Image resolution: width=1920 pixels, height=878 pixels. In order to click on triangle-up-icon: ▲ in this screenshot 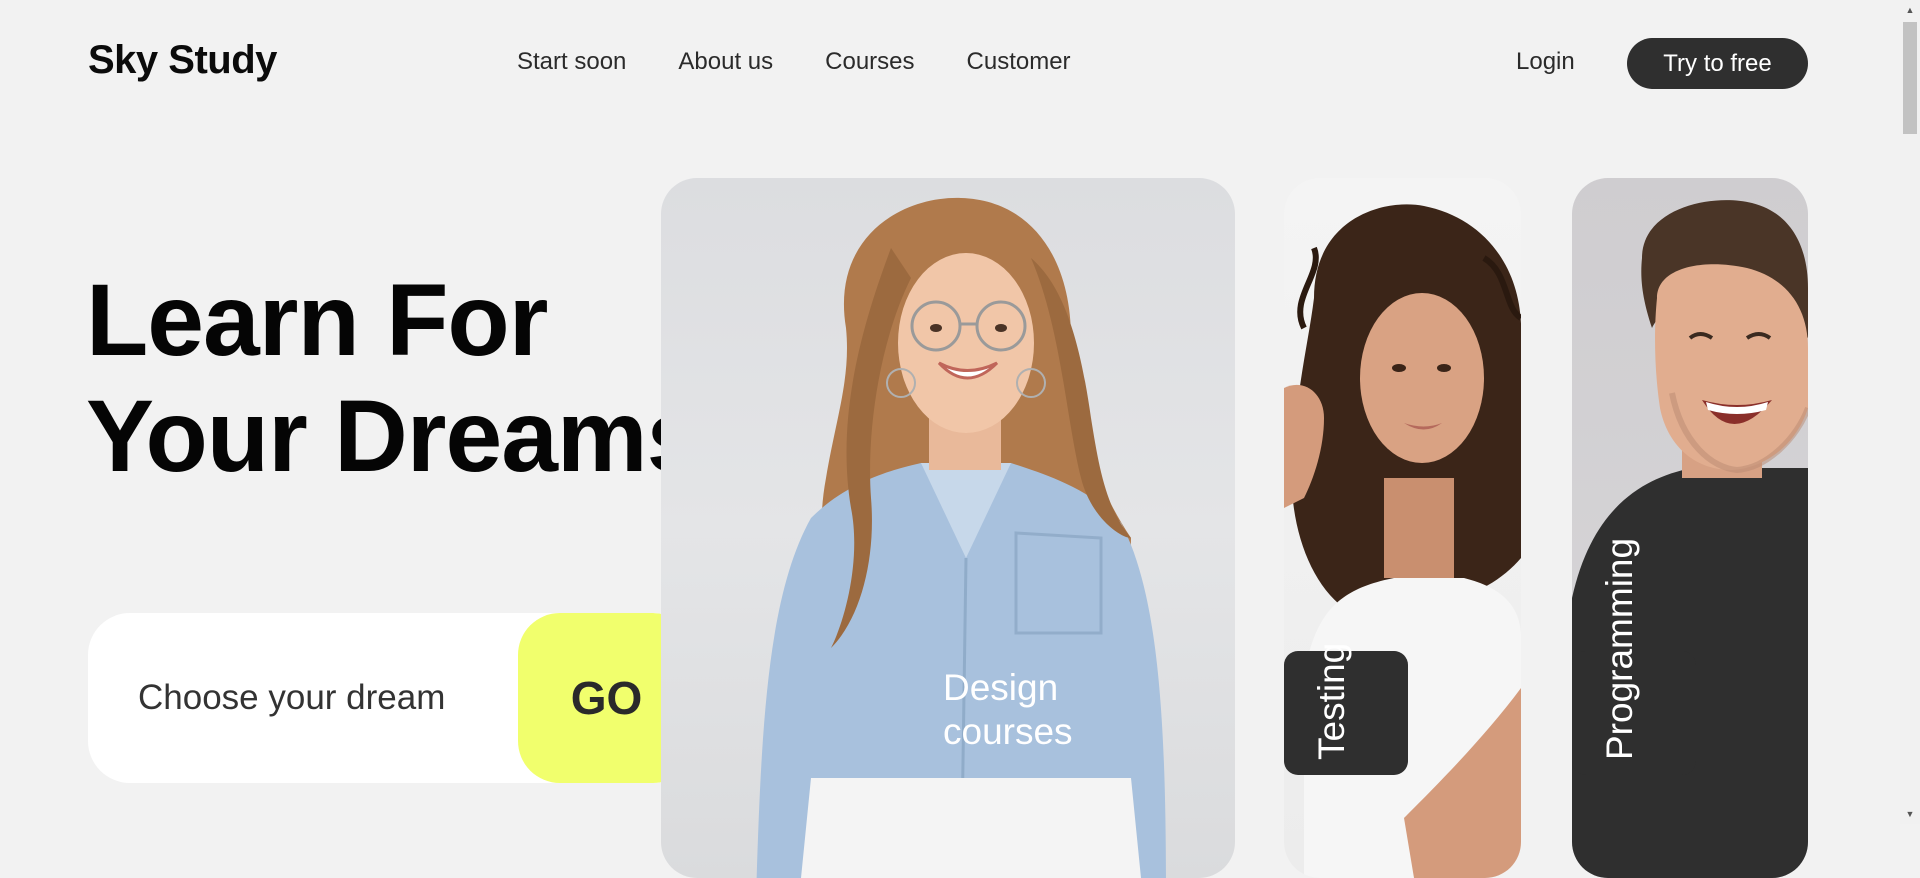, I will do `click(1910, 10)`.